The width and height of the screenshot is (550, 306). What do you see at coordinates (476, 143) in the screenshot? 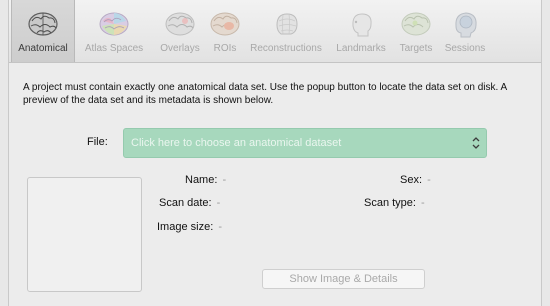
I see `chevron-updown-icon` at bounding box center [476, 143].